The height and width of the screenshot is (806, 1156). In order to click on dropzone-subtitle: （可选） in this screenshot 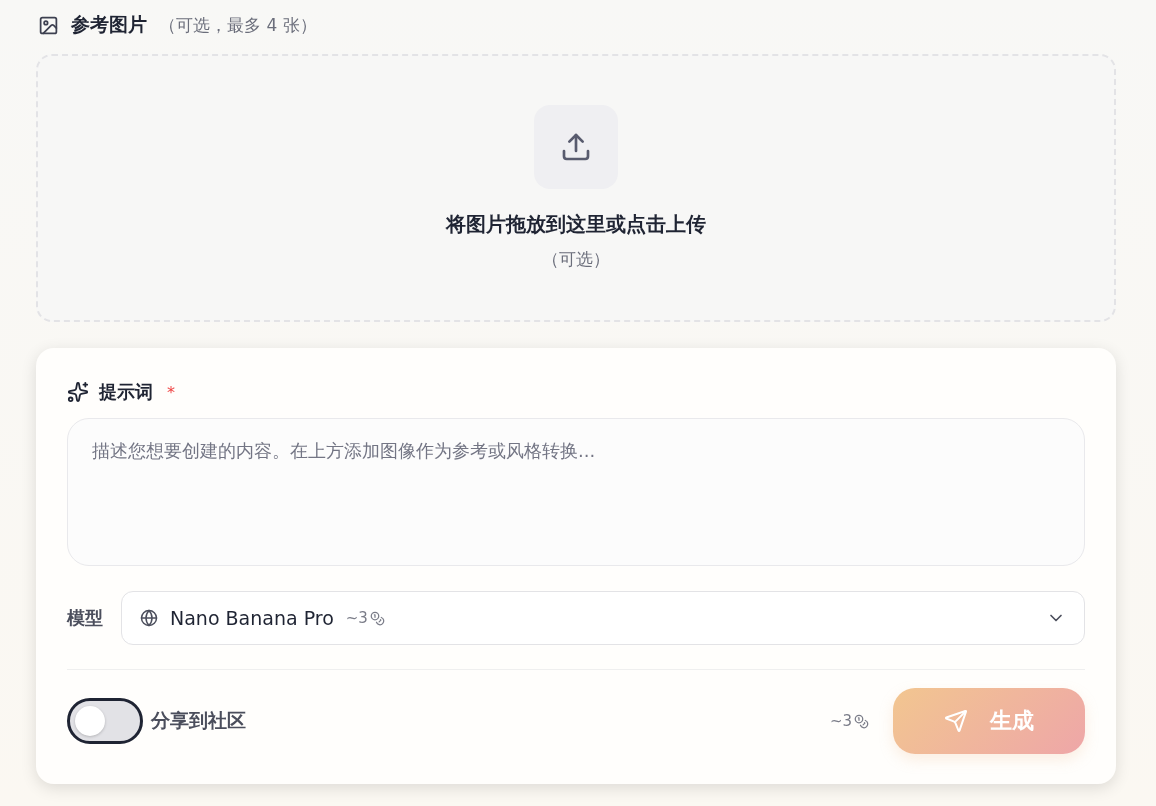, I will do `click(576, 259)`.